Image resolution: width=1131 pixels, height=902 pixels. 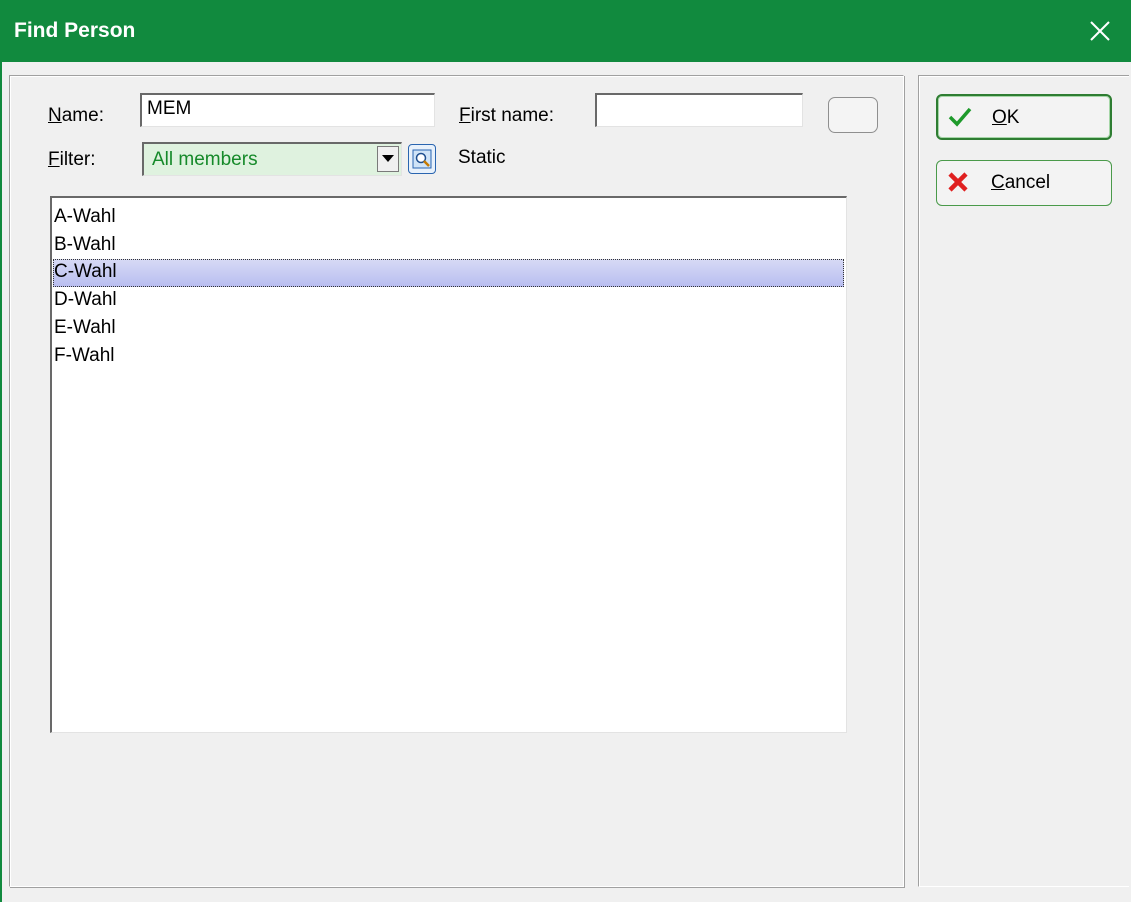 I want to click on ok-button: OK, so click(x=1024, y=117).